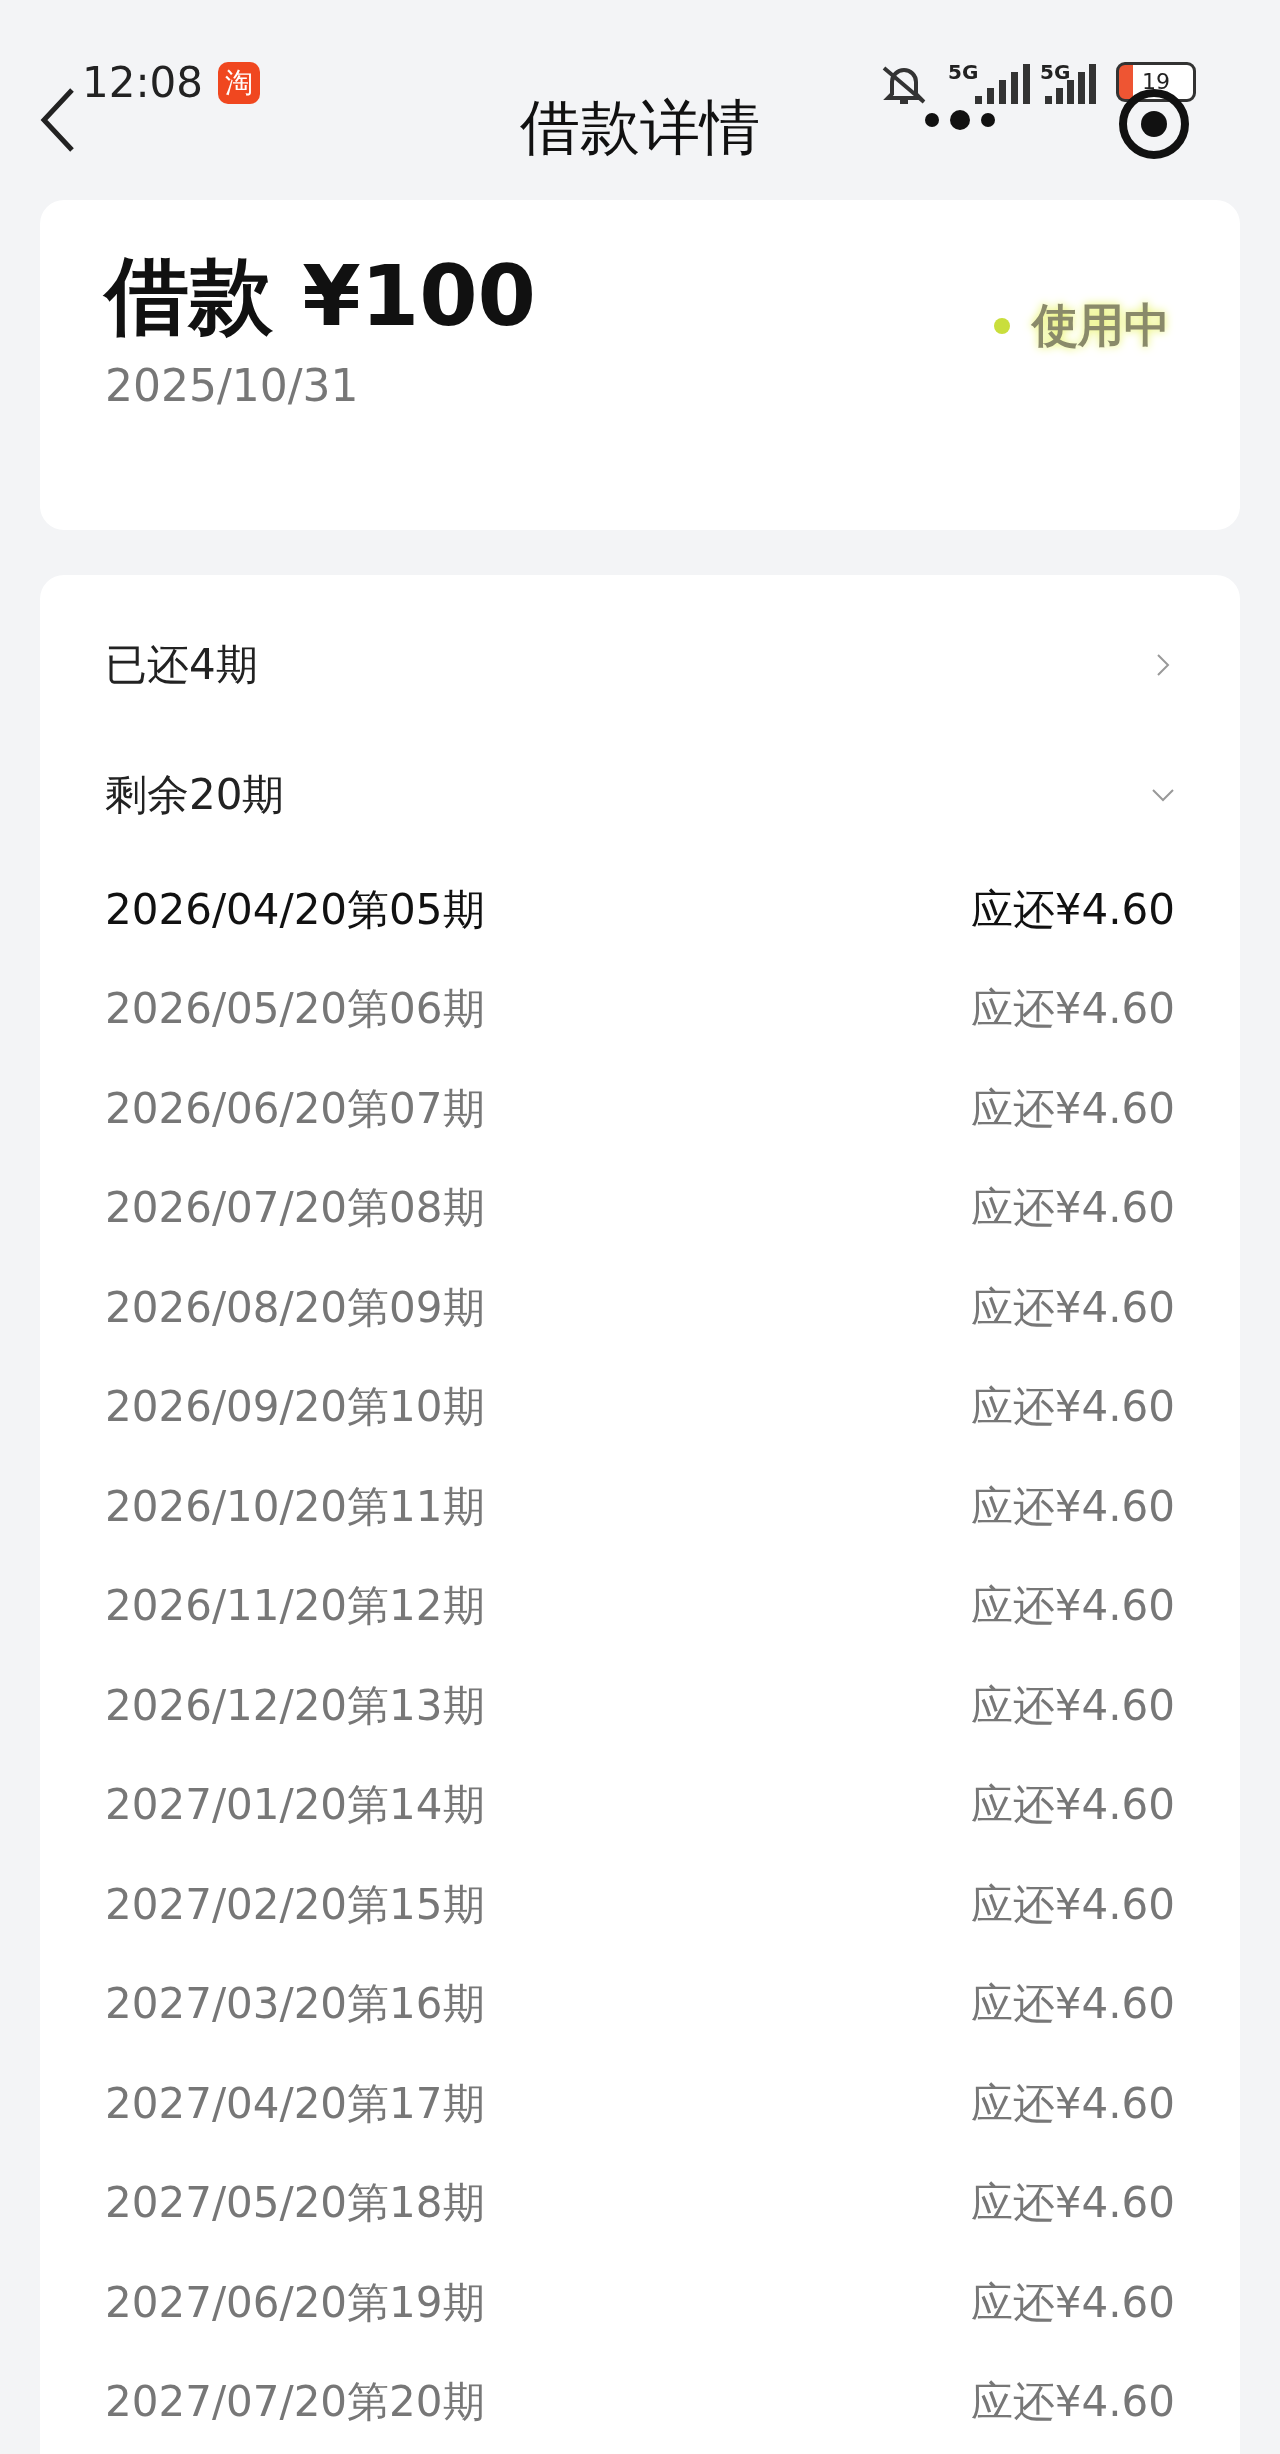 The width and height of the screenshot is (1280, 2454). What do you see at coordinates (58, 120) in the screenshot?
I see `back-icon` at bounding box center [58, 120].